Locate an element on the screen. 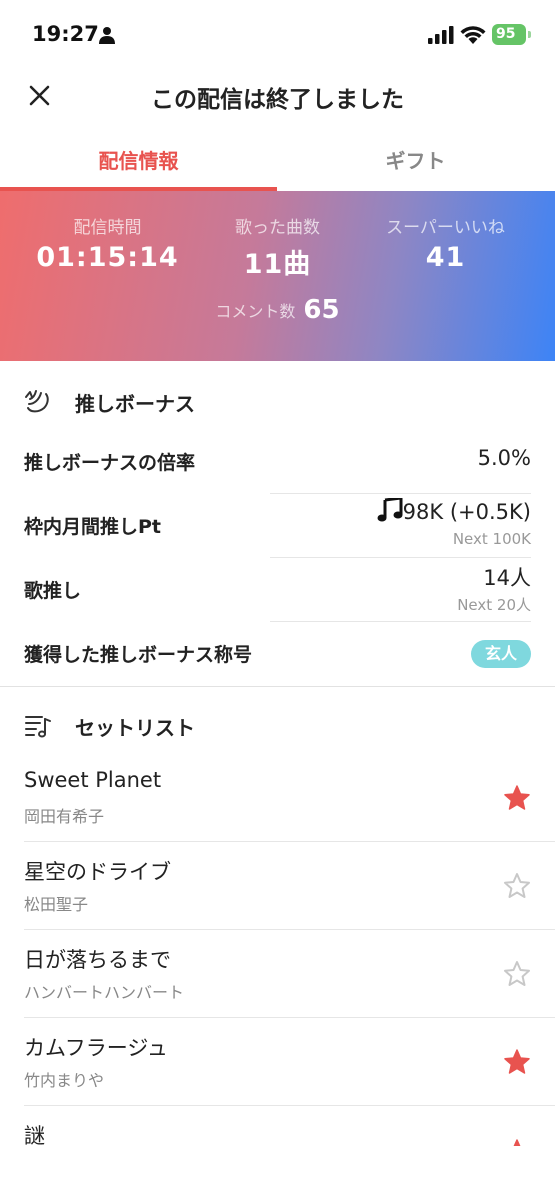 This screenshot has width=555, height=1200. wing-icon is located at coordinates (37, 401).